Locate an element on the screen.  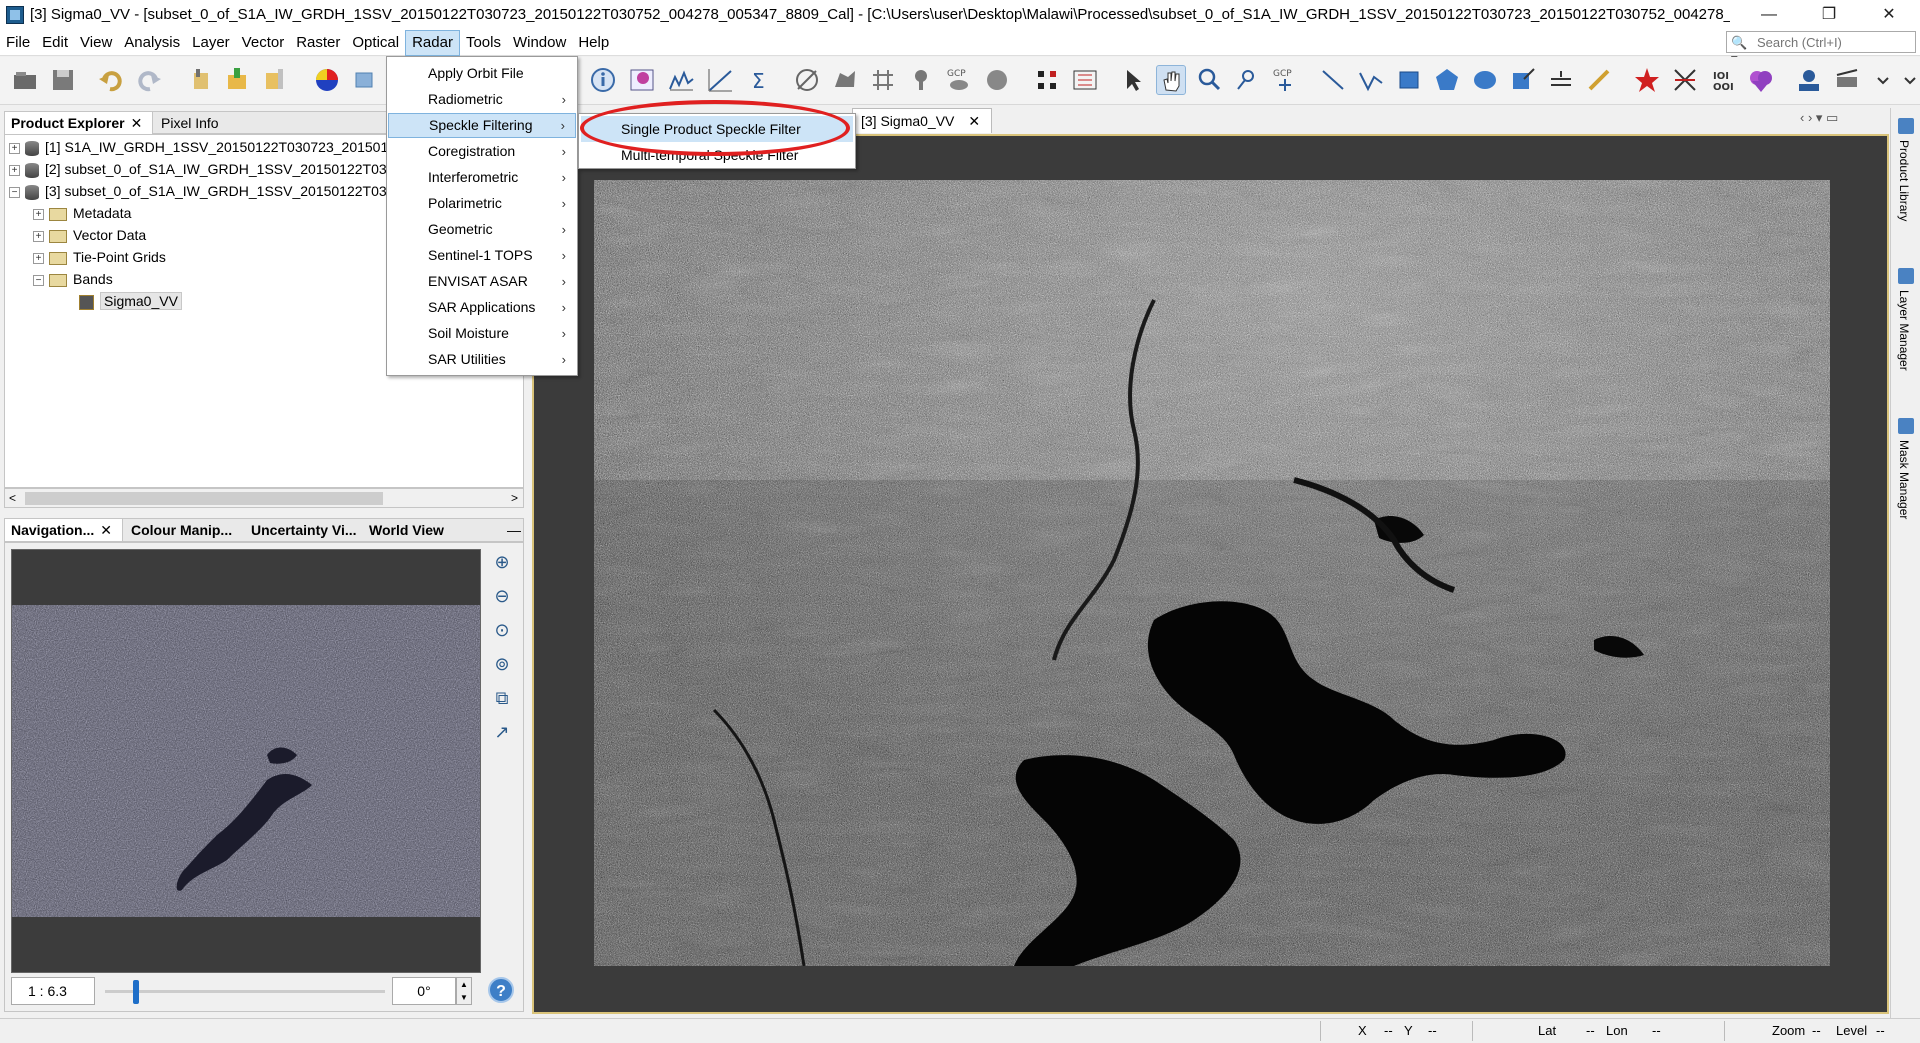
mask-area-icon is located at coordinates (807, 80).